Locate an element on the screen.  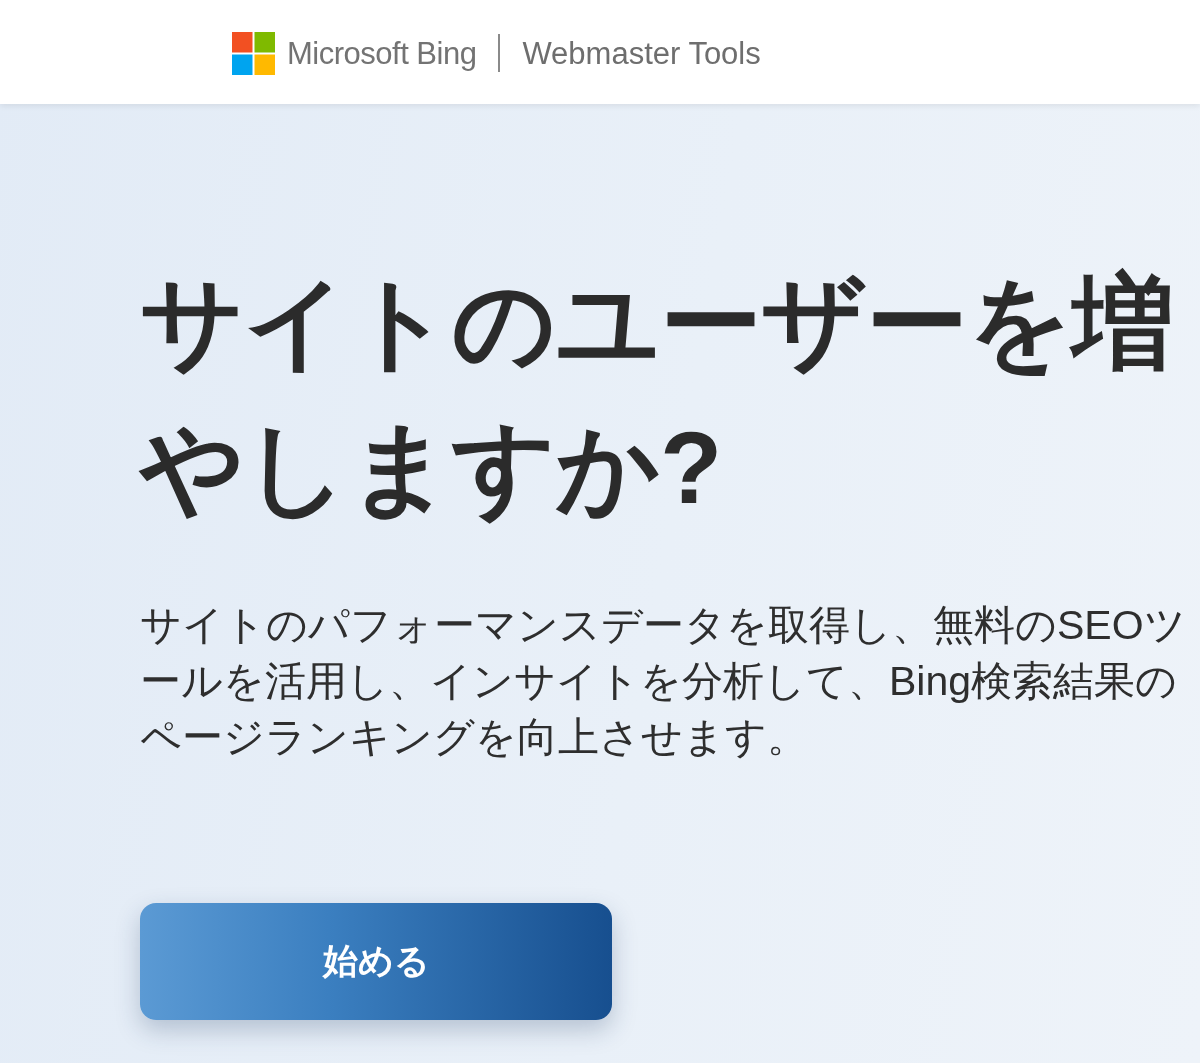
get-started-button: 始める is located at coordinates (376, 961).